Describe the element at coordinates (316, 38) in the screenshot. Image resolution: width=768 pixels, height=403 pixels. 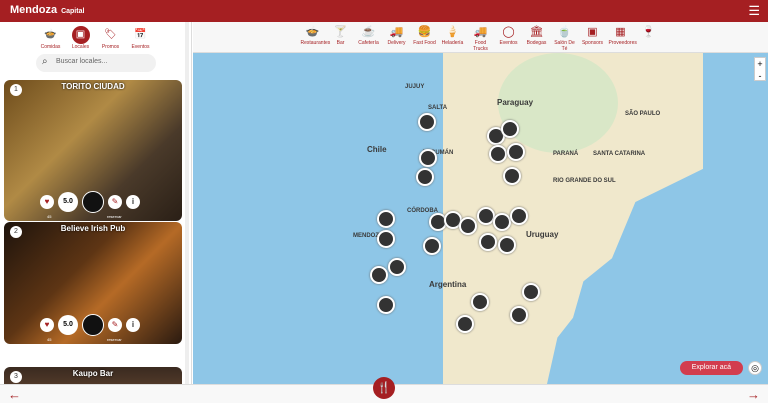
I see `category-restaurantes: 🍲 Restaurantes` at that location.